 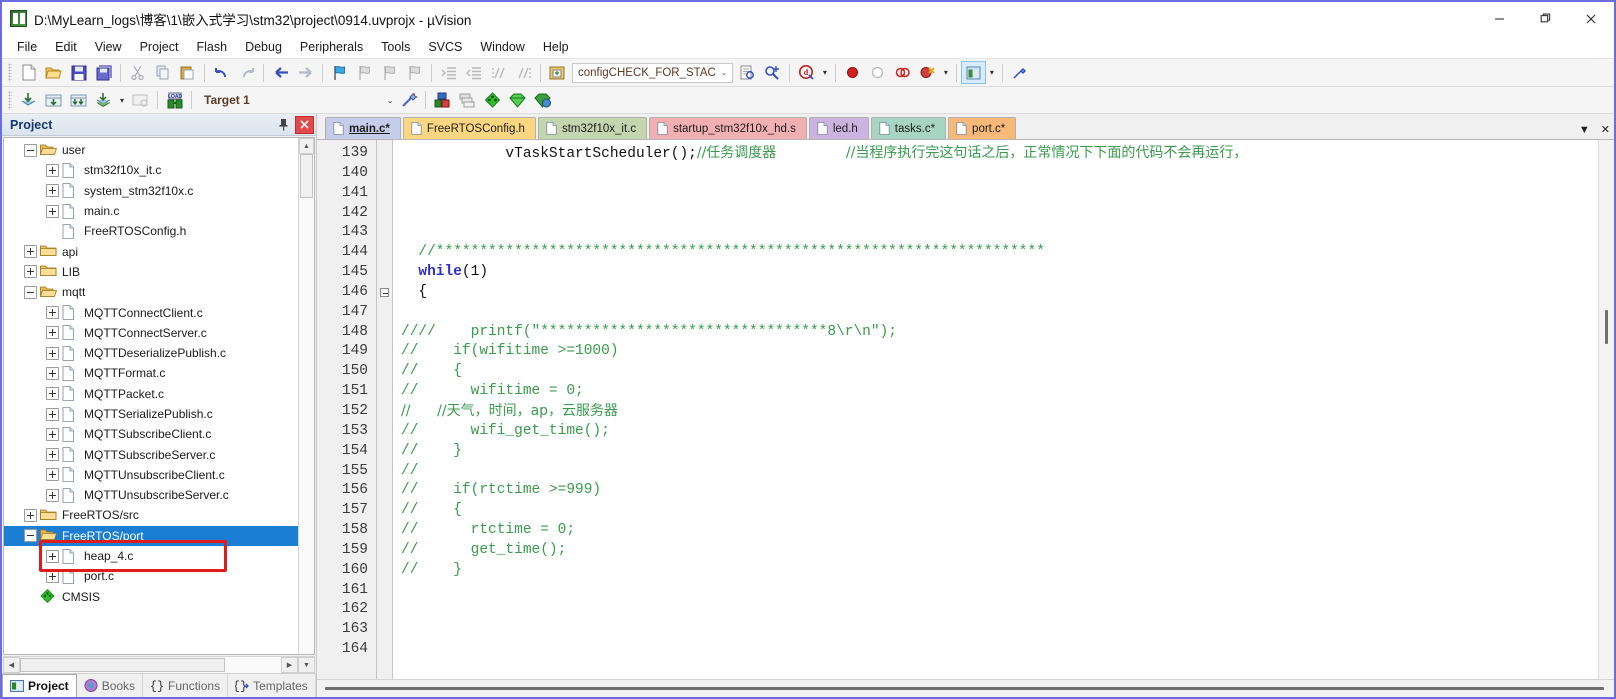 What do you see at coordinates (151, 211) in the screenshot?
I see `tree-item-main-c: main.c` at bounding box center [151, 211].